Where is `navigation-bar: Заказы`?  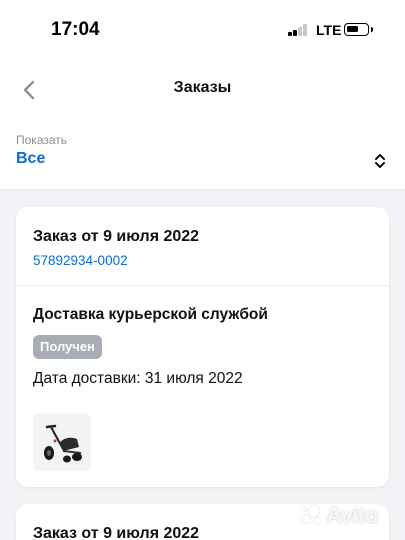 navigation-bar: Заказы is located at coordinates (202, 90).